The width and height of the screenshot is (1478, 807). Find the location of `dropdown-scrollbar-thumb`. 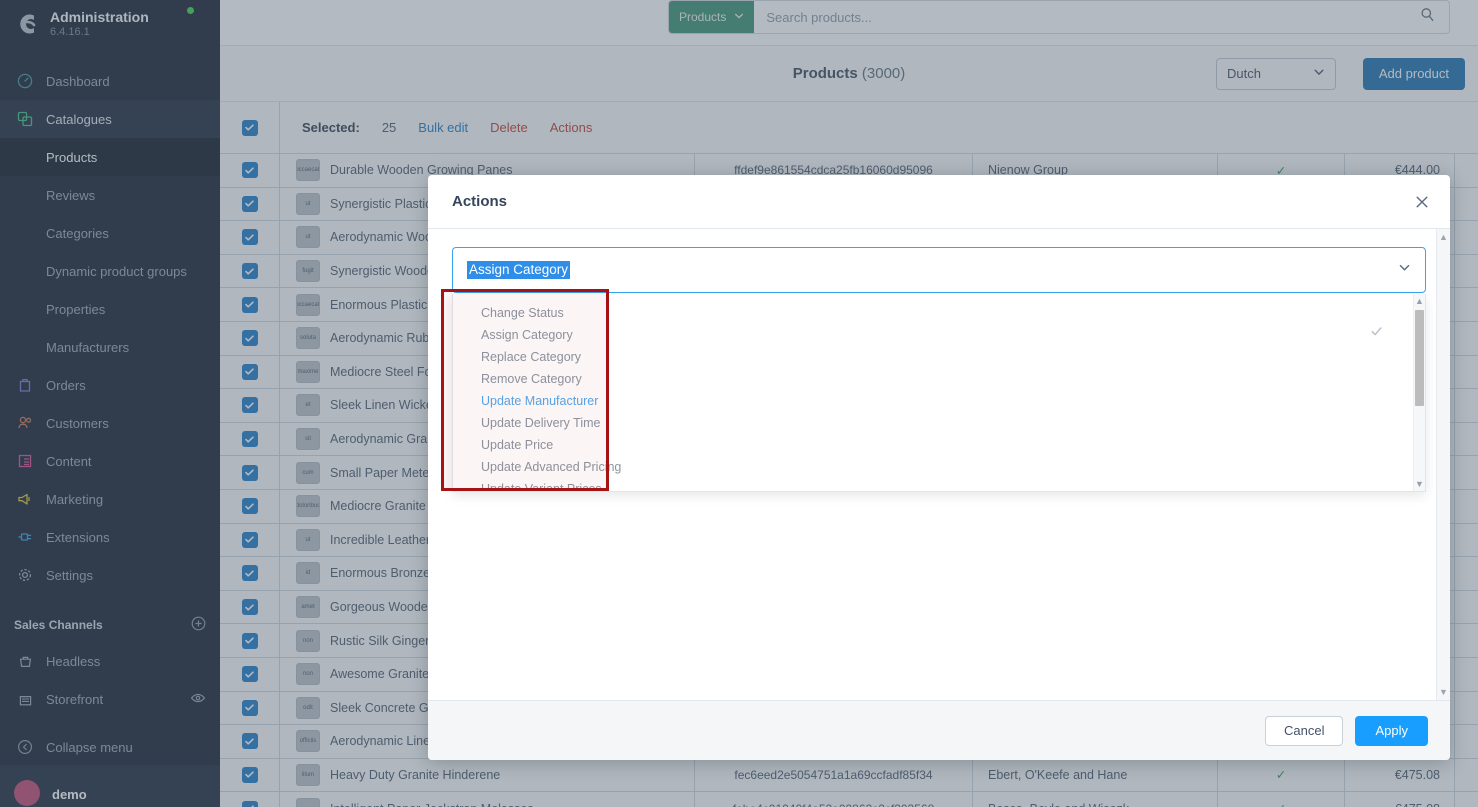

dropdown-scrollbar-thumb is located at coordinates (1419, 358).